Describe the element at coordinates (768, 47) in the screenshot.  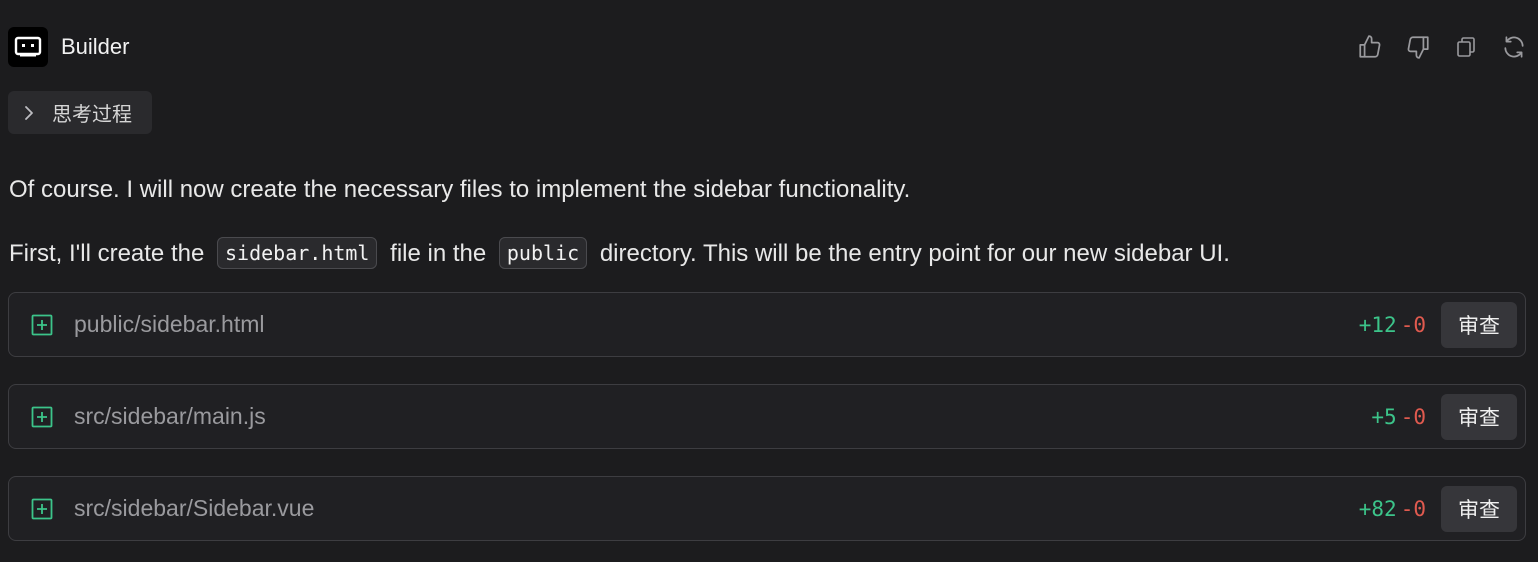
I see `message-header: Builder` at that location.